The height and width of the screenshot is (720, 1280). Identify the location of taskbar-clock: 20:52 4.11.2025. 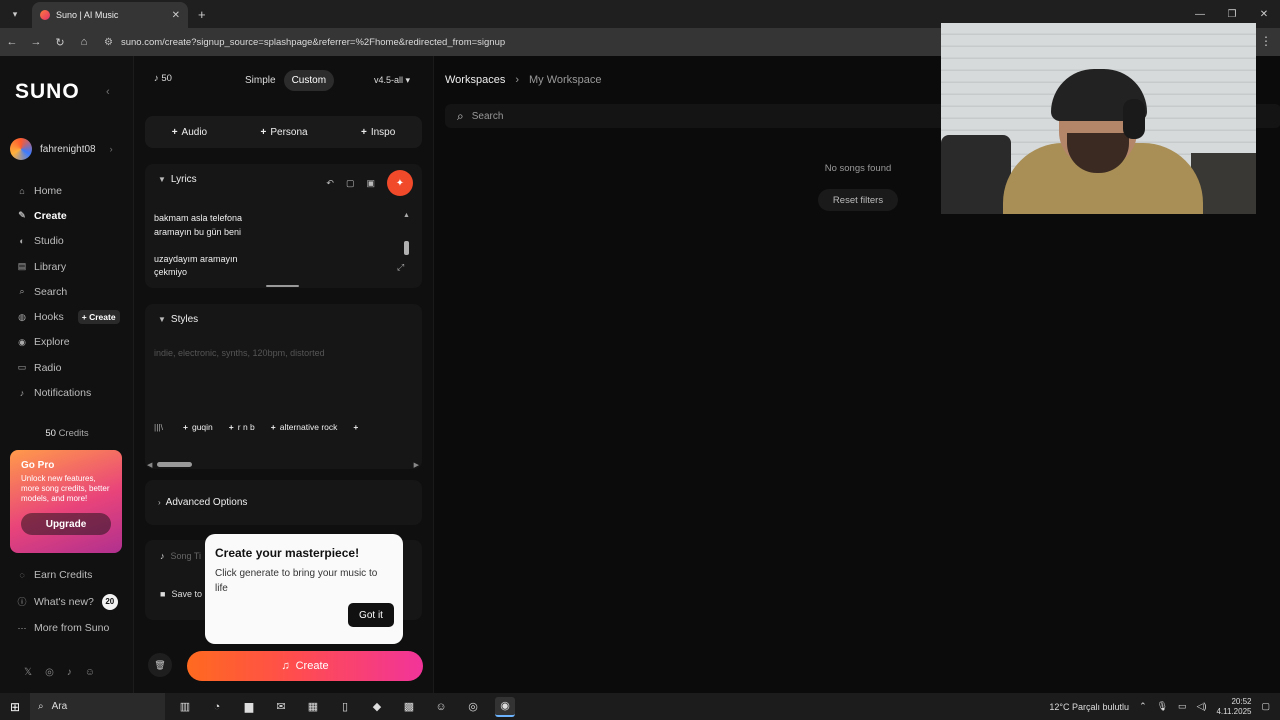
(1233, 707).